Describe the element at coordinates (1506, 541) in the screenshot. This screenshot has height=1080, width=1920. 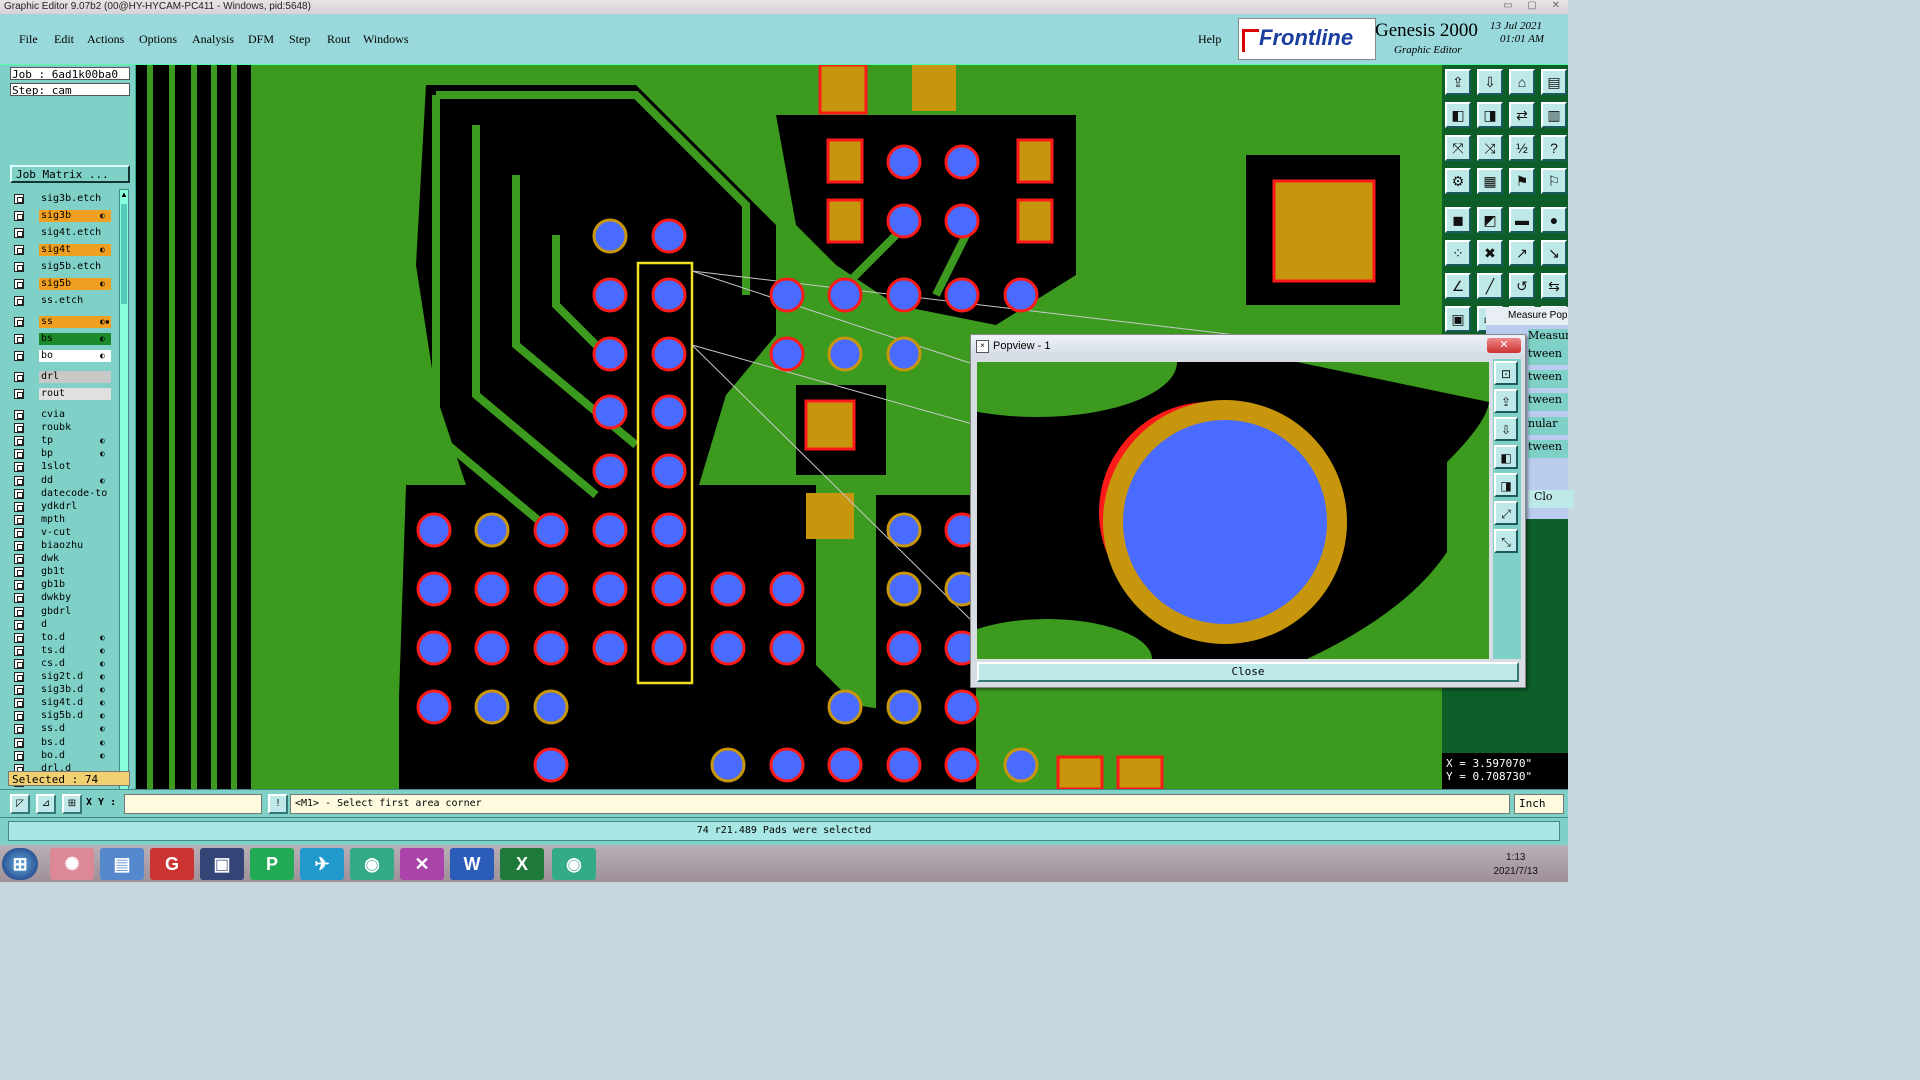
I see `popview-tool-icon: ⤡` at that location.